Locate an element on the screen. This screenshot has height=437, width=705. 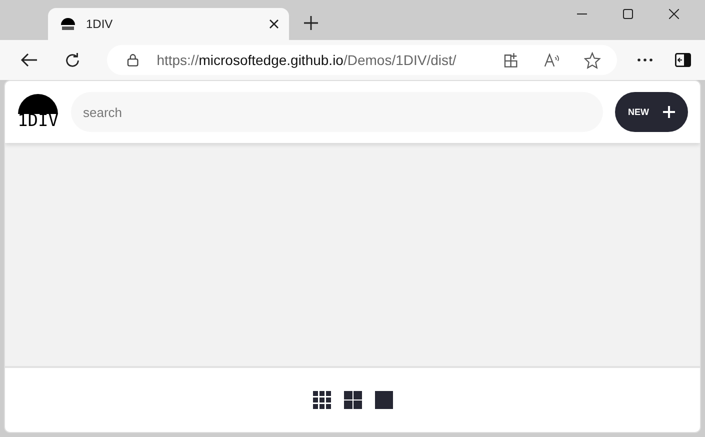
close-icon is located at coordinates (674, 14).